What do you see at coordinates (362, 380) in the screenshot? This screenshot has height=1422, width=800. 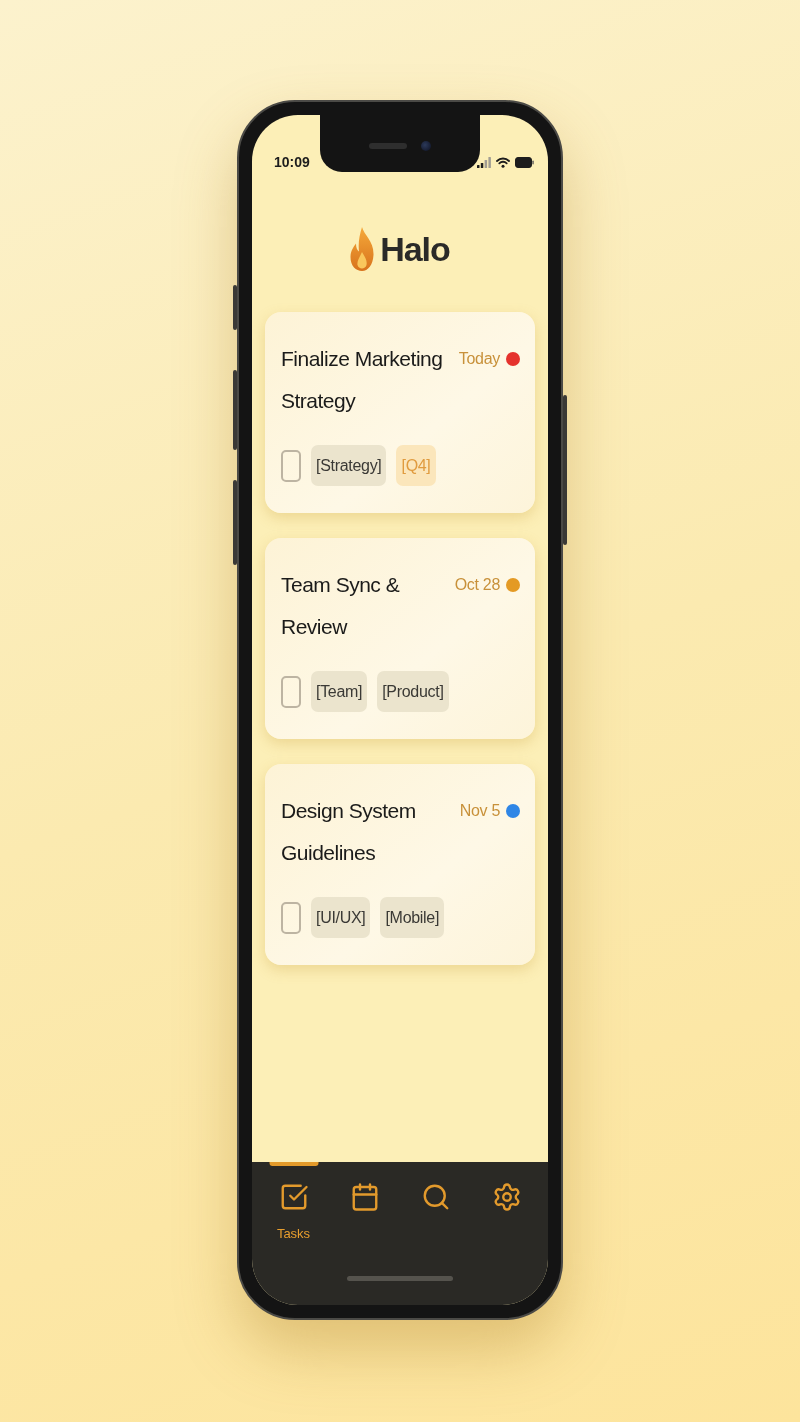 I see `task-title: Finalize Marketing Strategy` at bounding box center [362, 380].